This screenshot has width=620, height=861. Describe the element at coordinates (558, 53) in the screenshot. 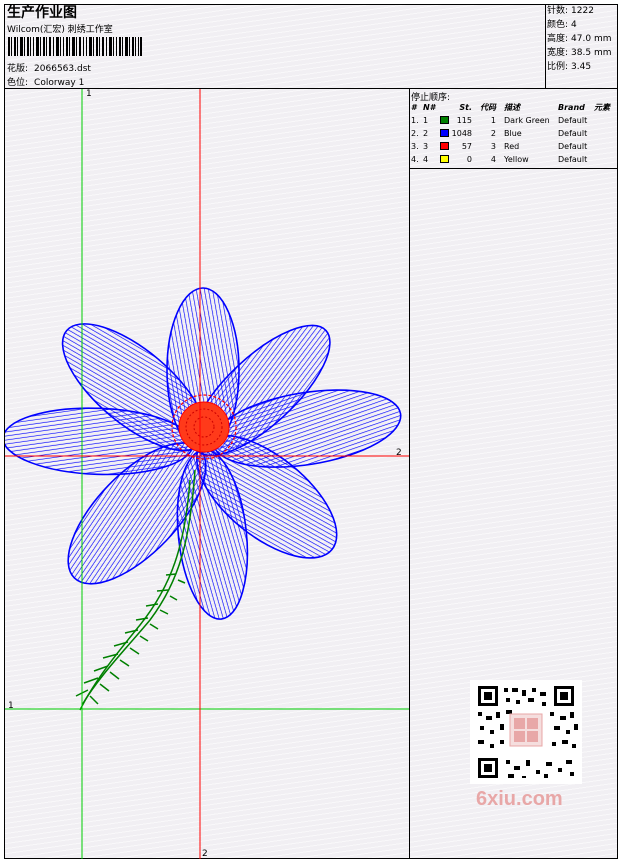

I see `info-label: 宽度:` at that location.